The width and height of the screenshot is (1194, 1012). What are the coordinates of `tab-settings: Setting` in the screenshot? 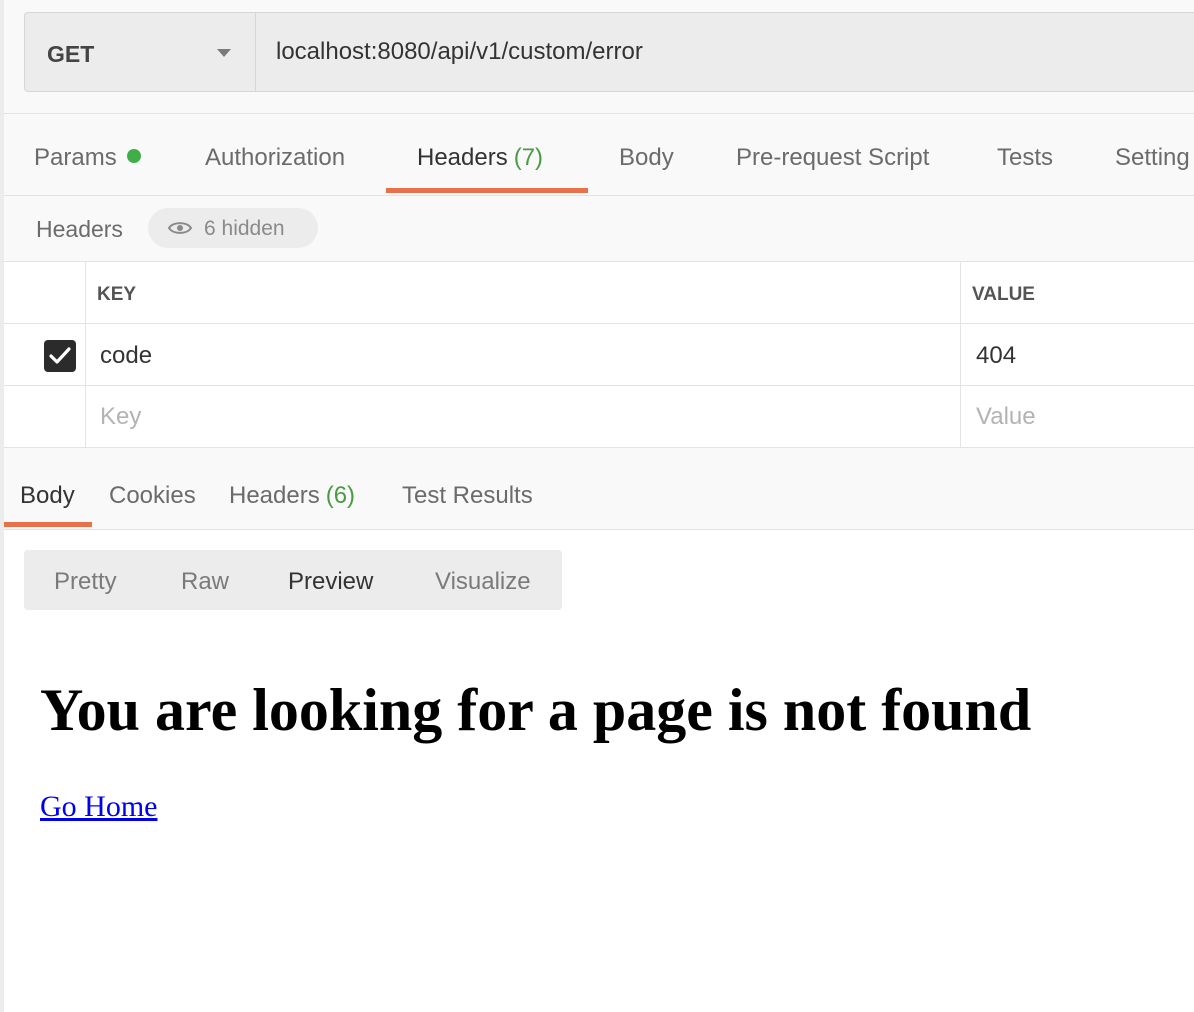 It's located at (1152, 158).